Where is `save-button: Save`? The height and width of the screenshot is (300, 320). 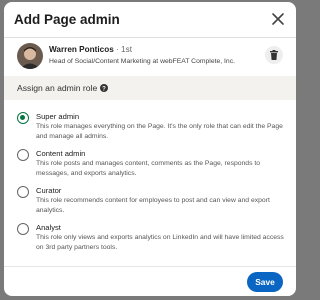
save-button: Save is located at coordinates (265, 282).